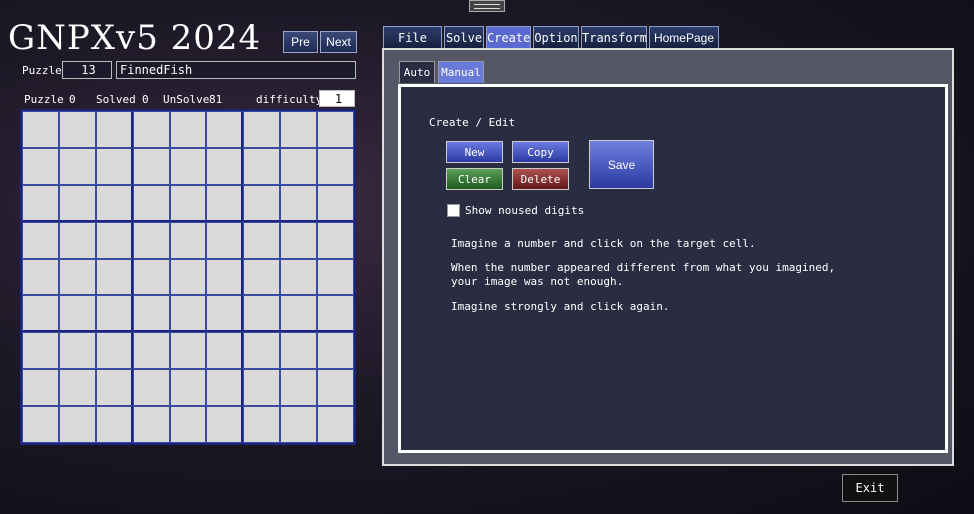 Image resolution: width=974 pixels, height=514 pixels. I want to click on tab-transform: Transform, so click(614, 37).